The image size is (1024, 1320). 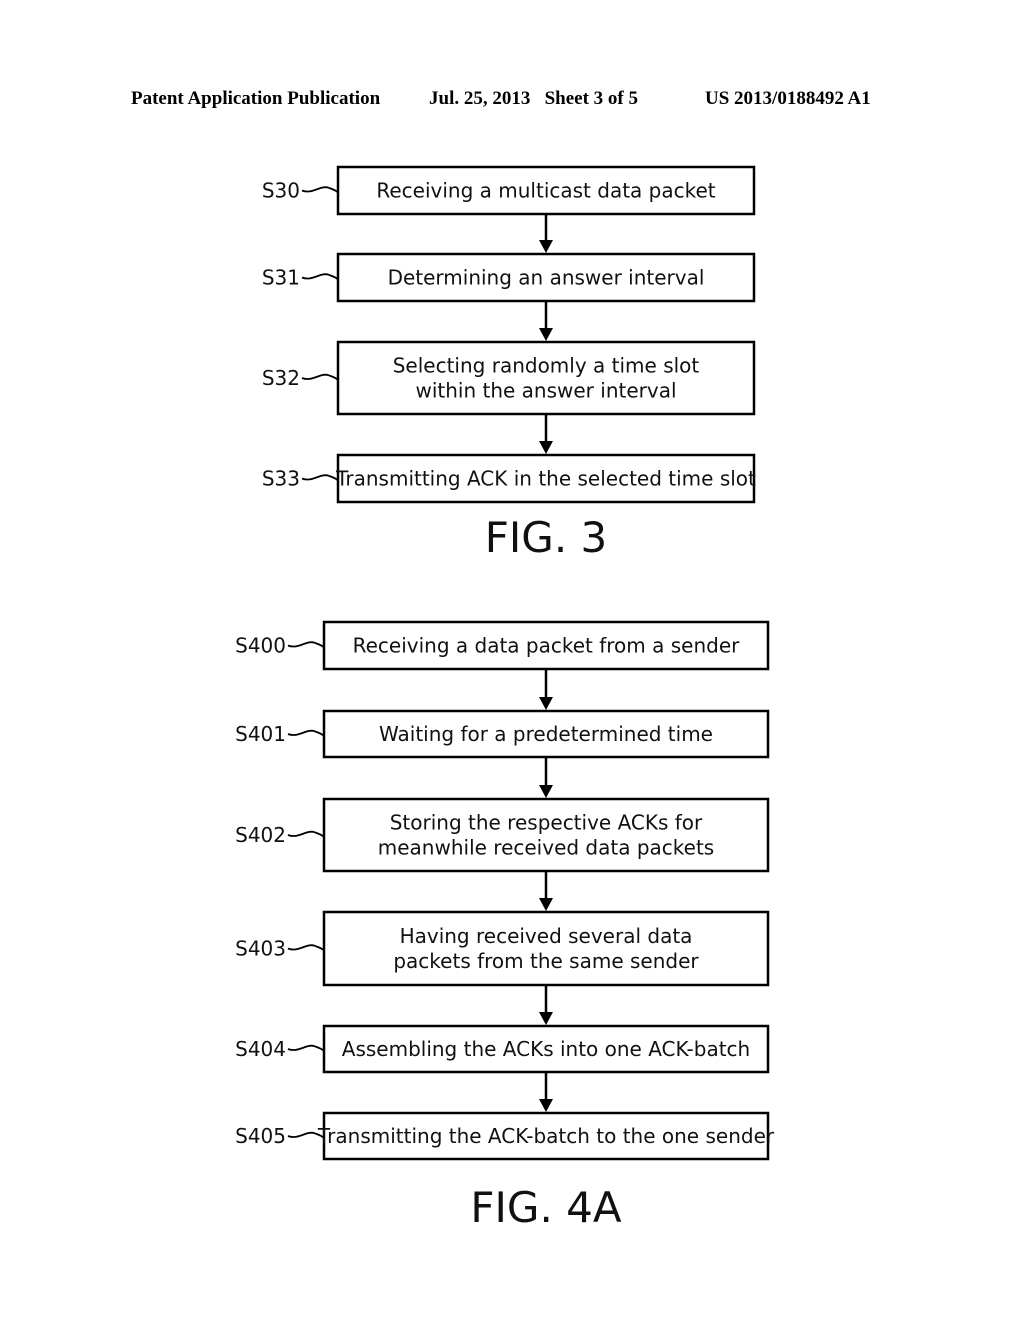 What do you see at coordinates (260, 646) in the screenshot?
I see `step-label: S400` at bounding box center [260, 646].